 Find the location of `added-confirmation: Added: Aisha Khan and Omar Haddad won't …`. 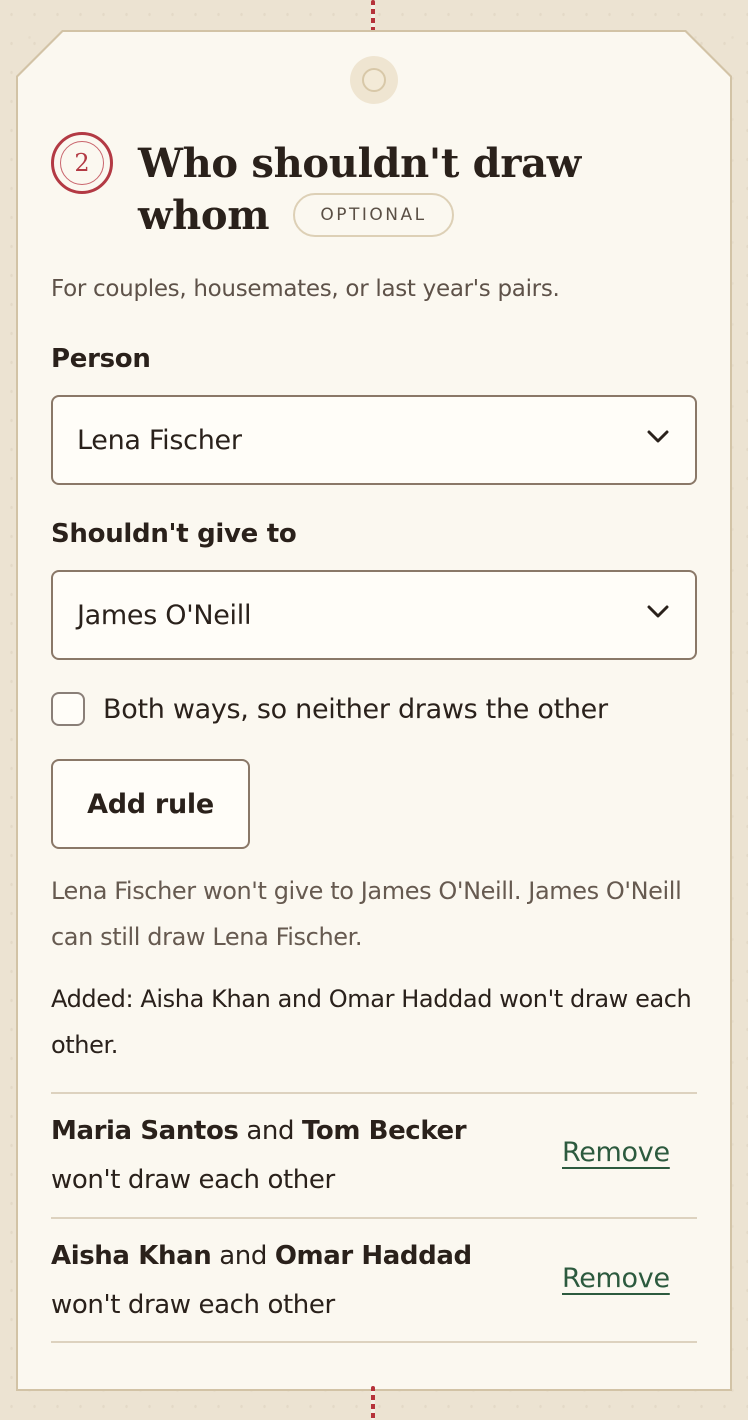

added-confirmation: Added: Aisha Khan and Omar Haddad won't … is located at coordinates (371, 1022).